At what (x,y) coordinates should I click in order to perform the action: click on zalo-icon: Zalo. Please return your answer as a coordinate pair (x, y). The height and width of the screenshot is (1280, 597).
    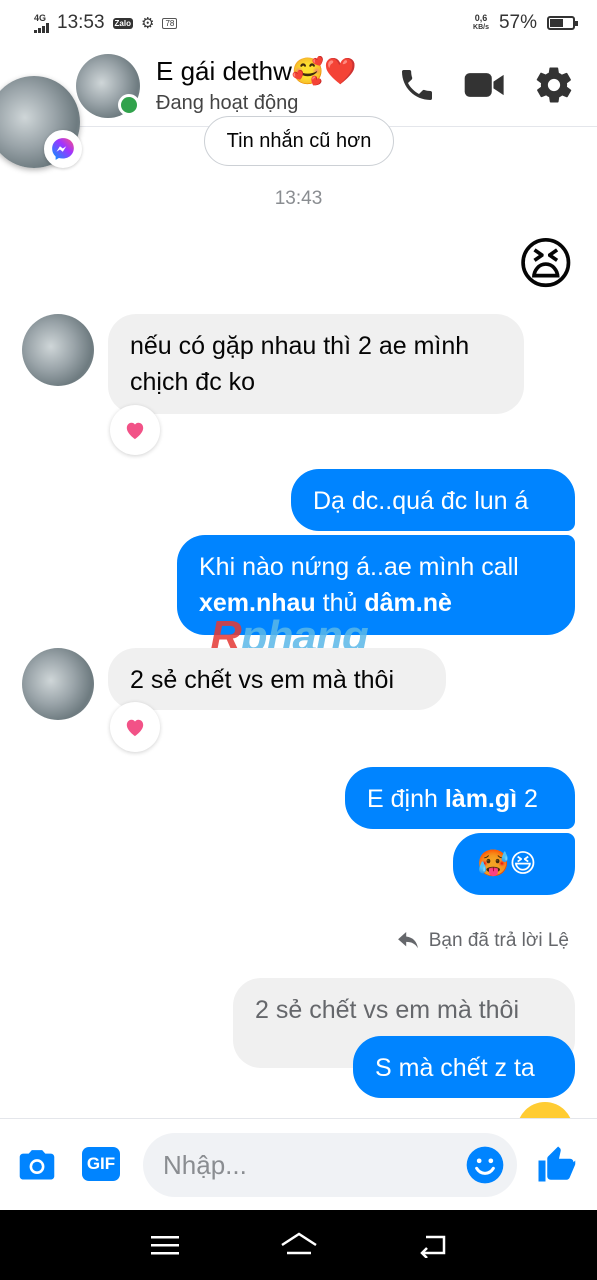
    Looking at the image, I should click on (122, 23).